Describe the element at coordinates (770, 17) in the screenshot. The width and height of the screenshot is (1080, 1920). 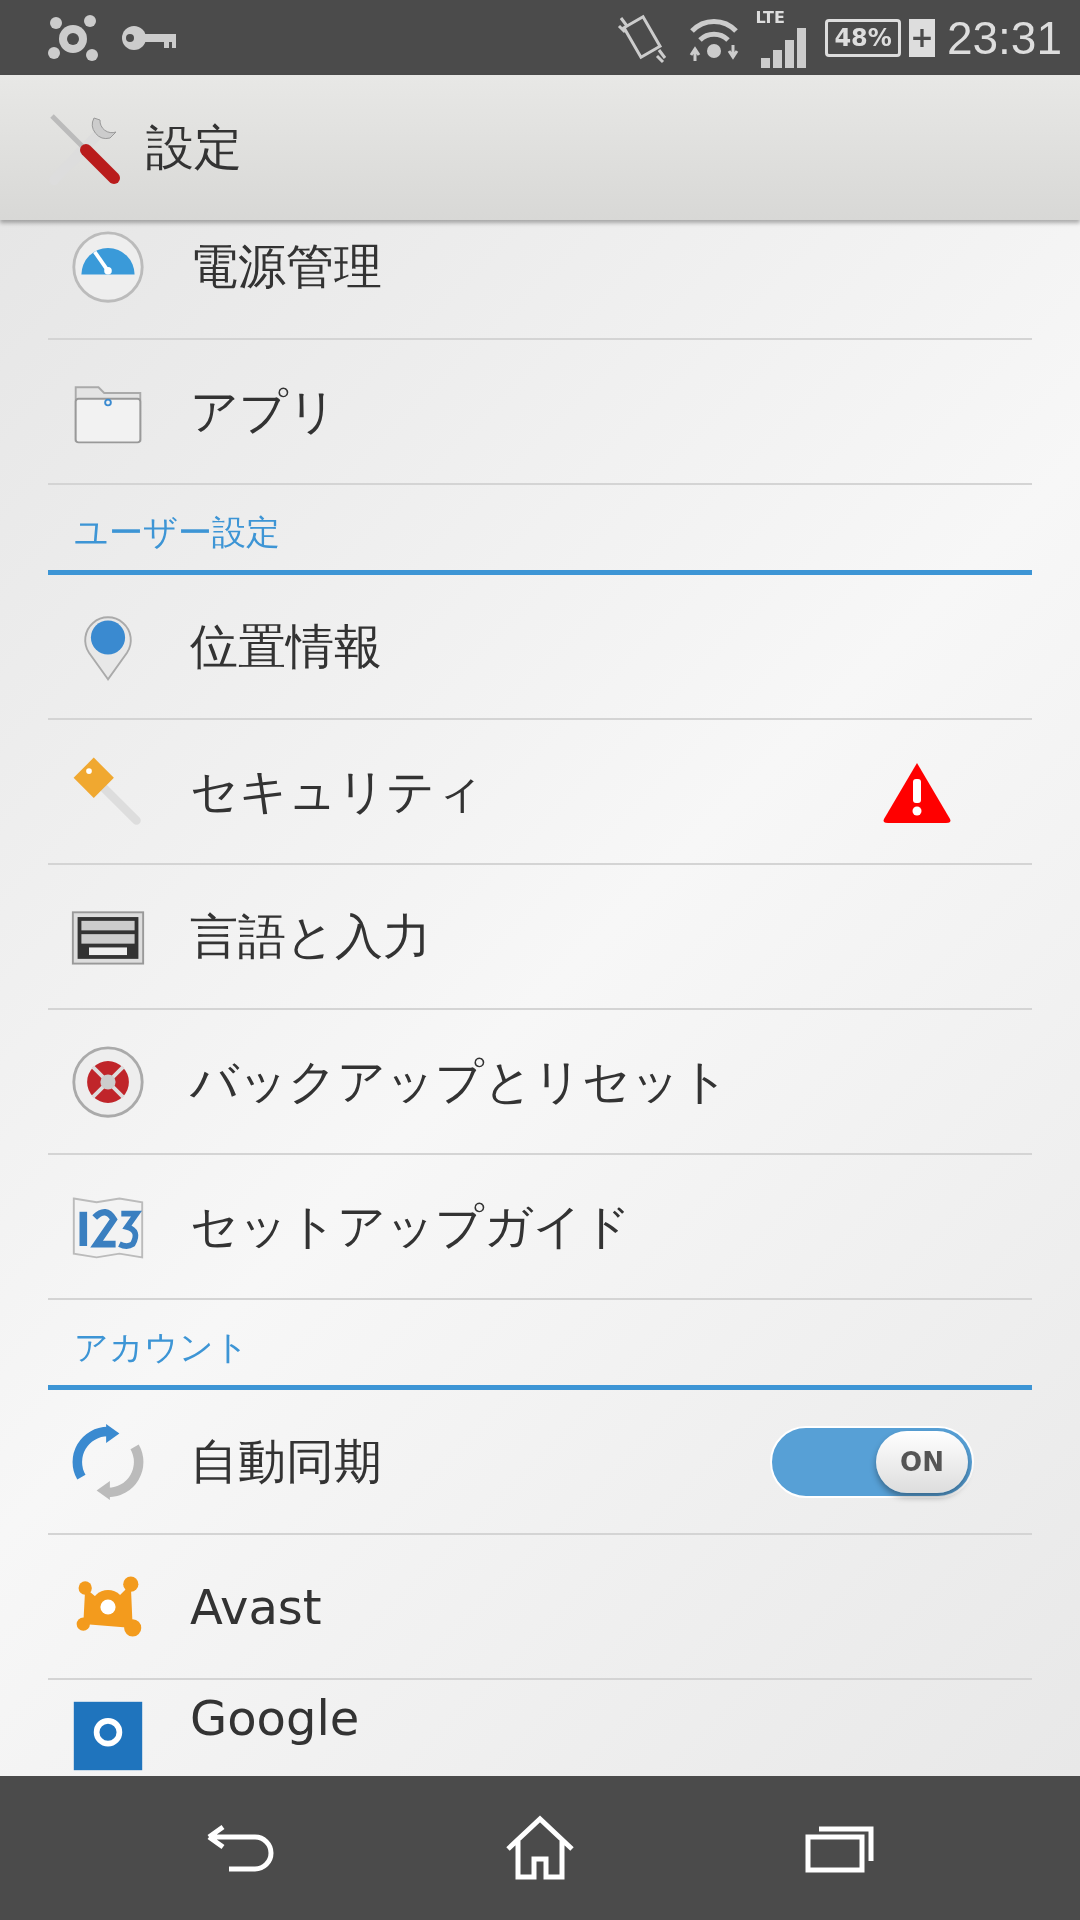
I see `network-type-label: LTE` at that location.